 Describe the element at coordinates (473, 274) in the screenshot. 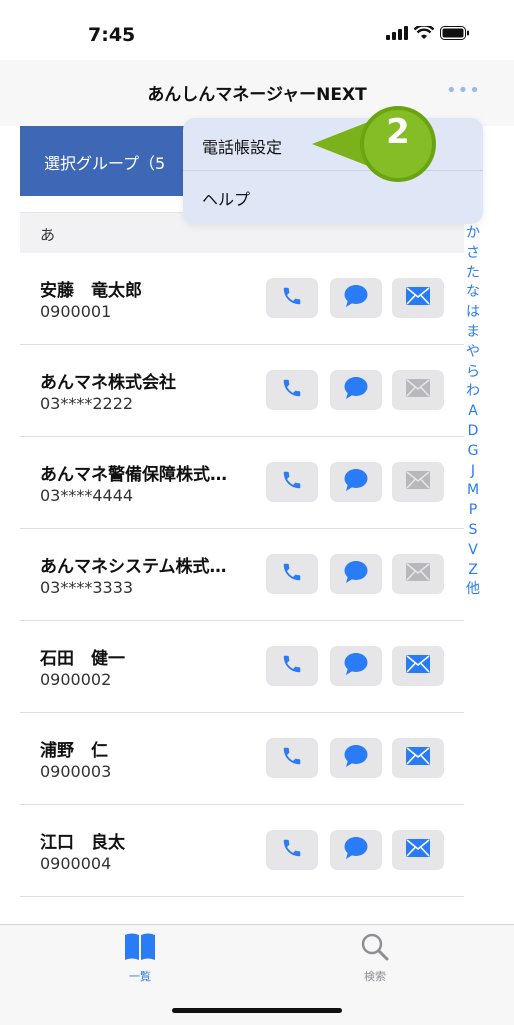

I see `index-letter: た` at that location.